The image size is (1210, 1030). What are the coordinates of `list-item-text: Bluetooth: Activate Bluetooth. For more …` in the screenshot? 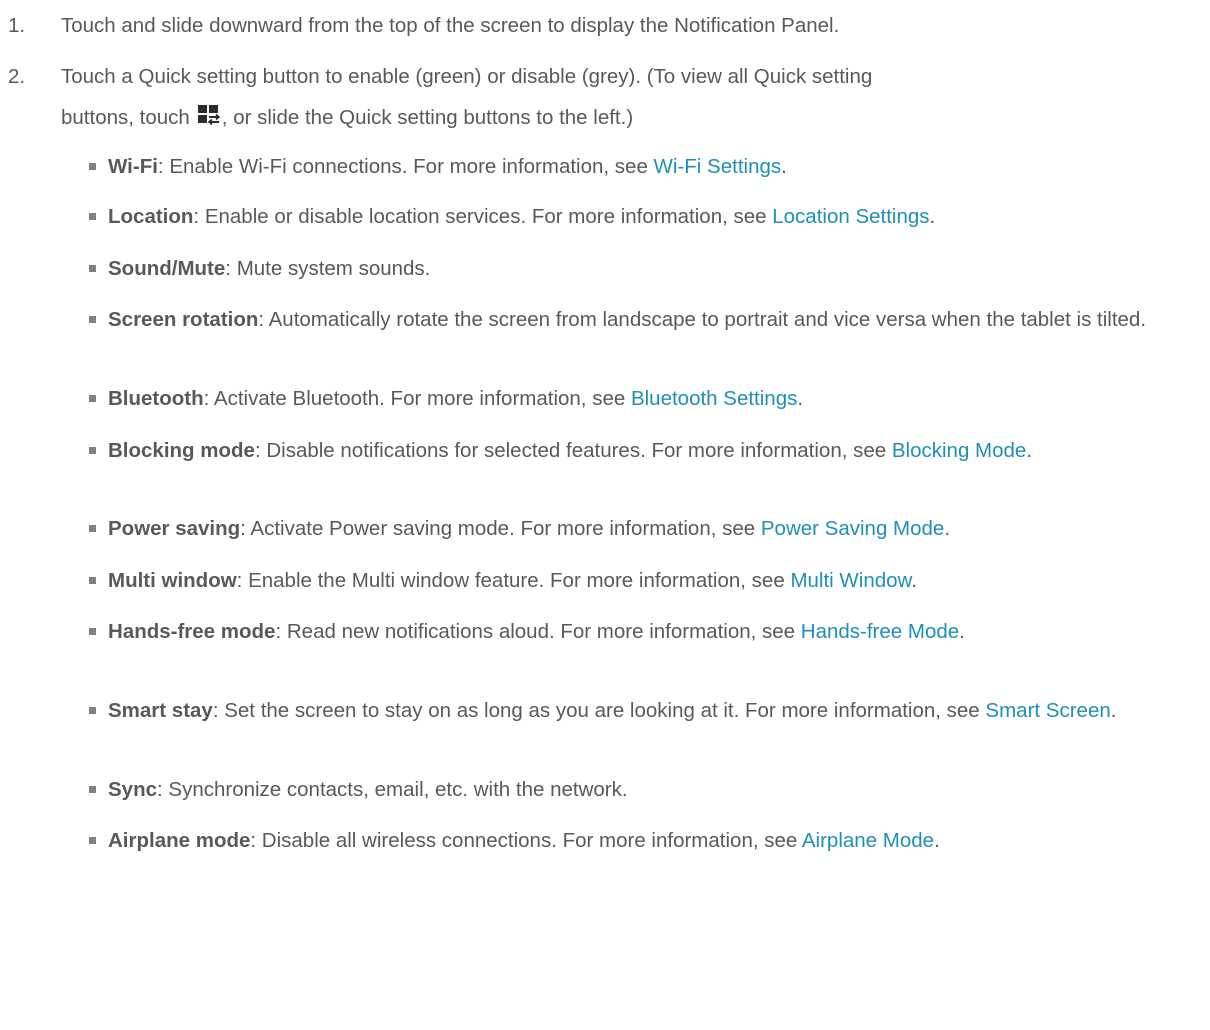 It's located at (653, 398).